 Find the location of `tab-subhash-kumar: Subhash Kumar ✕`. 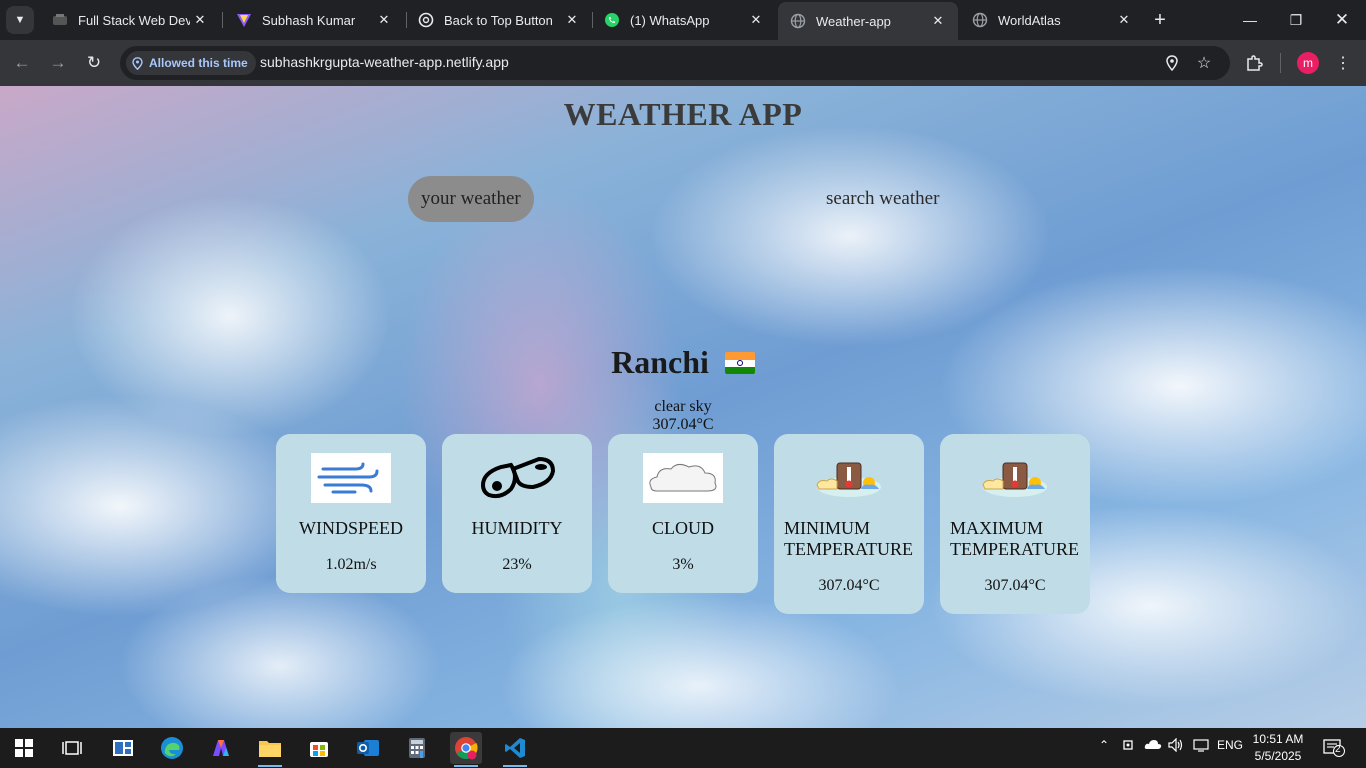

tab-subhash-kumar: Subhash Kumar ✕ is located at coordinates (314, 20).